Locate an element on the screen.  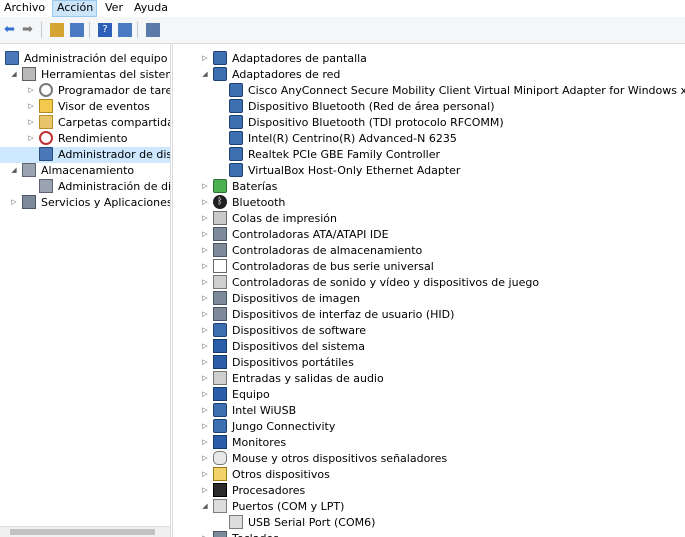
nav-tree-item: Administrador de dispo is located at coordinates (85, 155).